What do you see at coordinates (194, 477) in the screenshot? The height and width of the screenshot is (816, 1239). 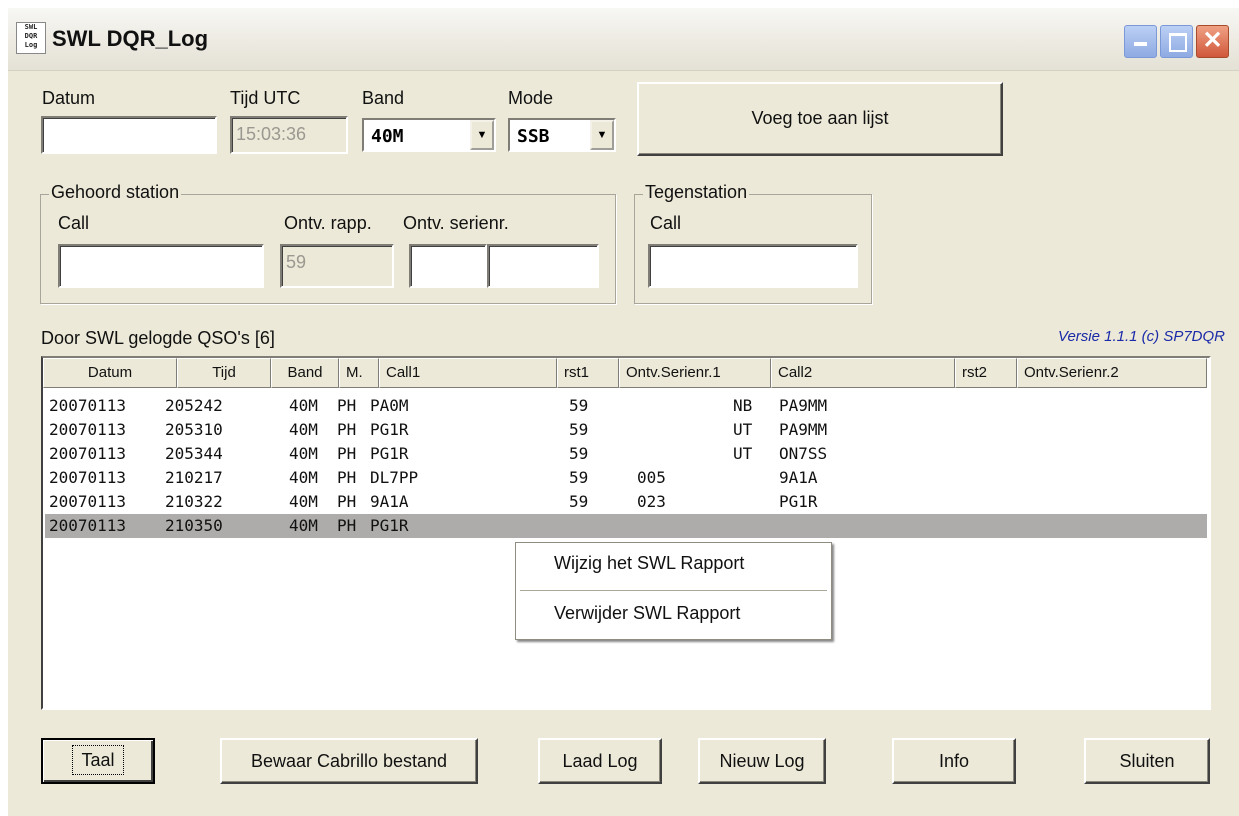 I see `cell-tijd: 210217` at bounding box center [194, 477].